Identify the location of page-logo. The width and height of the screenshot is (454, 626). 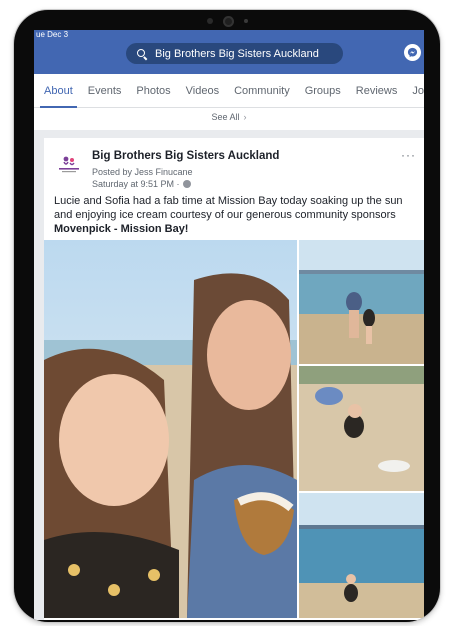
(69, 165).